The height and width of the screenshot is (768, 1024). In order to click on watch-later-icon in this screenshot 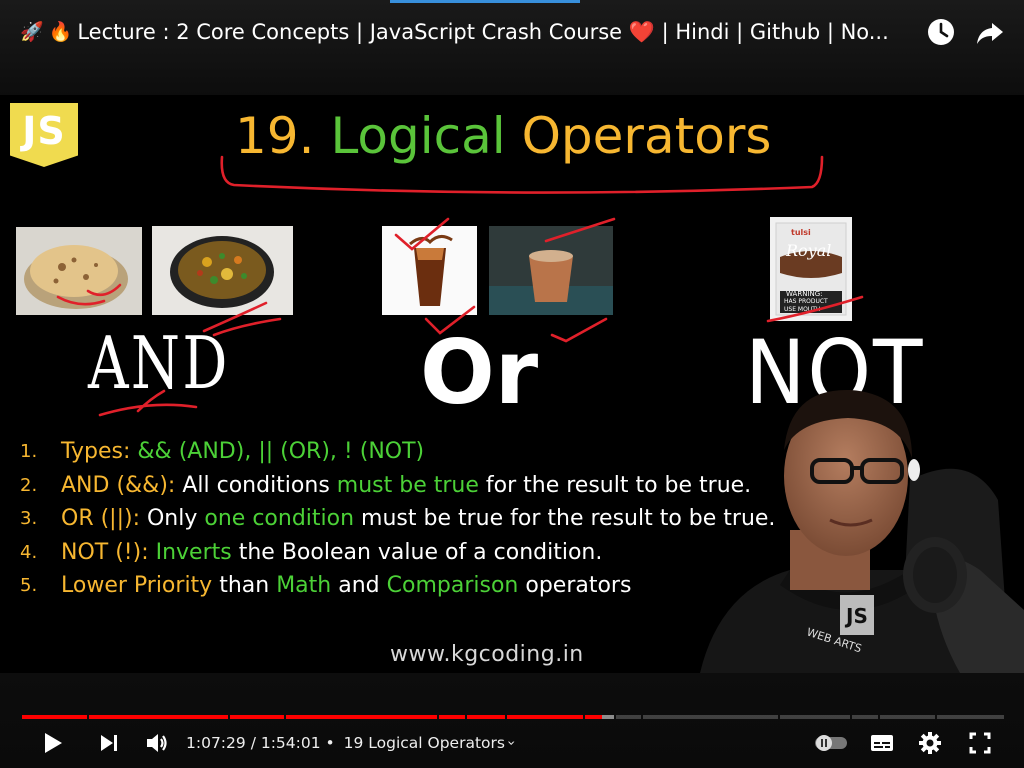, I will do `click(941, 32)`.